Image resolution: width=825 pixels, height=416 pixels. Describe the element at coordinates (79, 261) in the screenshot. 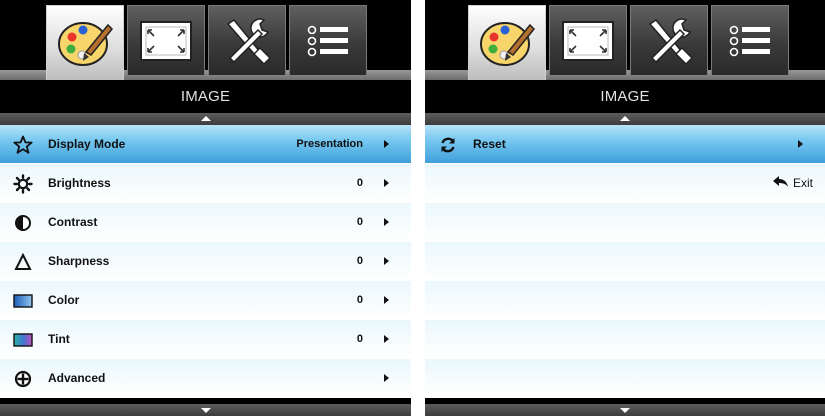

I see `menu-item-label: Sharpness` at that location.